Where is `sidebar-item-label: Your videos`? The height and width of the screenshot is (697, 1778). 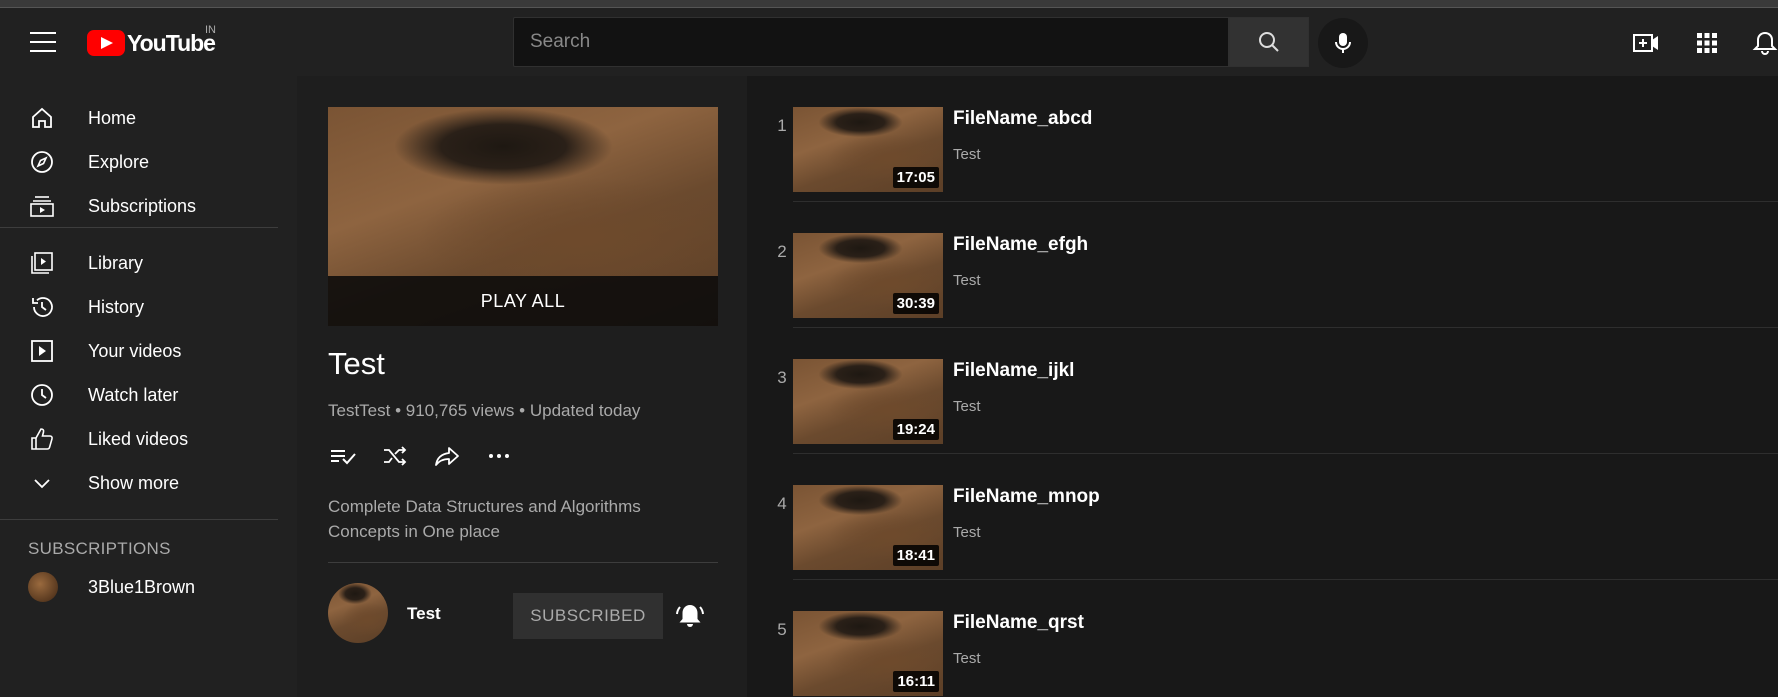
sidebar-item-label: Your videos is located at coordinates (135, 350).